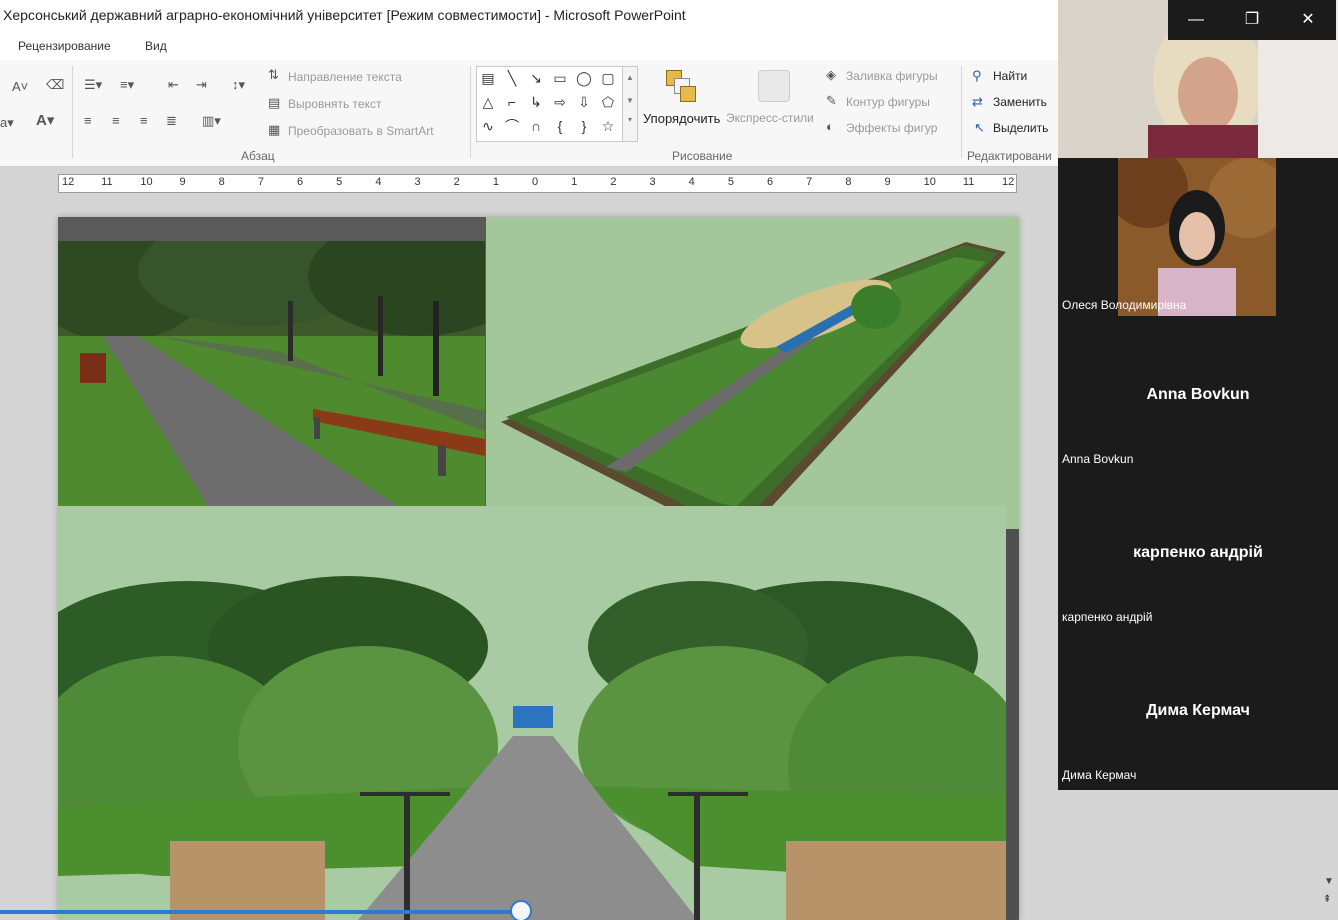 This screenshot has height=920, width=1338. I want to click on ruler-tick-label: 4, so click(378, 182).